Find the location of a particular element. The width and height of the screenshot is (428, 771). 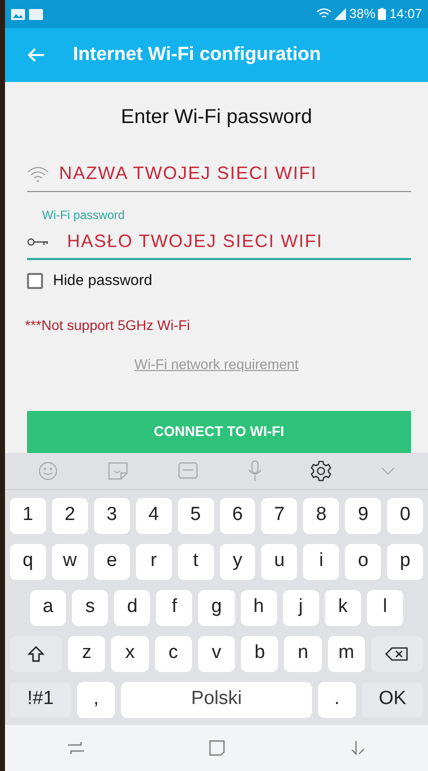

keyboard-key: , is located at coordinates (96, 700).